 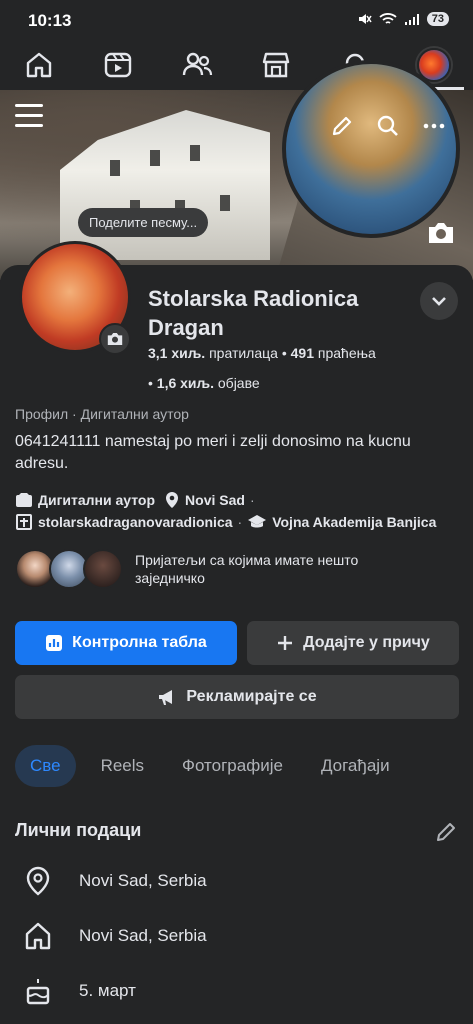 I want to click on nav-friends, so click(x=197, y=65).